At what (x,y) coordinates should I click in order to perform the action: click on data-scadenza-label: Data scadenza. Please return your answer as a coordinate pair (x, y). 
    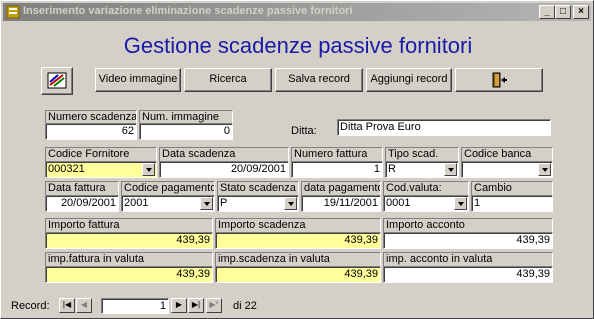
    Looking at the image, I should click on (224, 154).